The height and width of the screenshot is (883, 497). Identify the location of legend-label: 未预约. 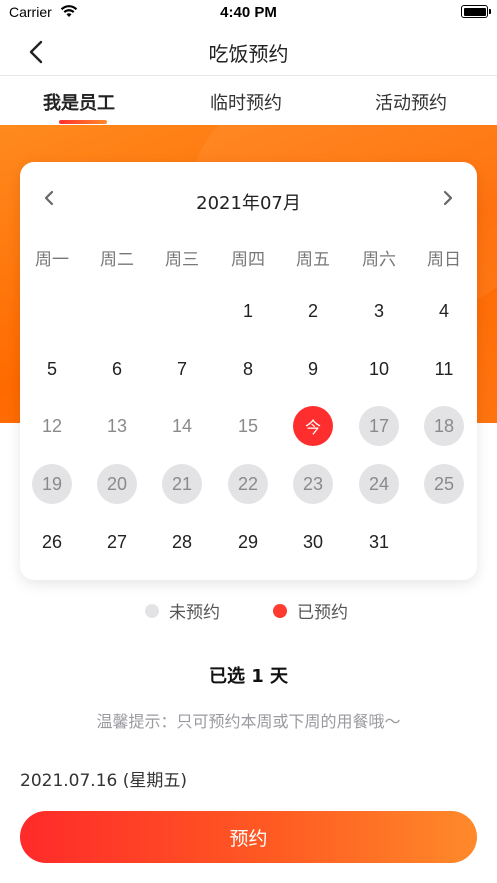
(194, 613).